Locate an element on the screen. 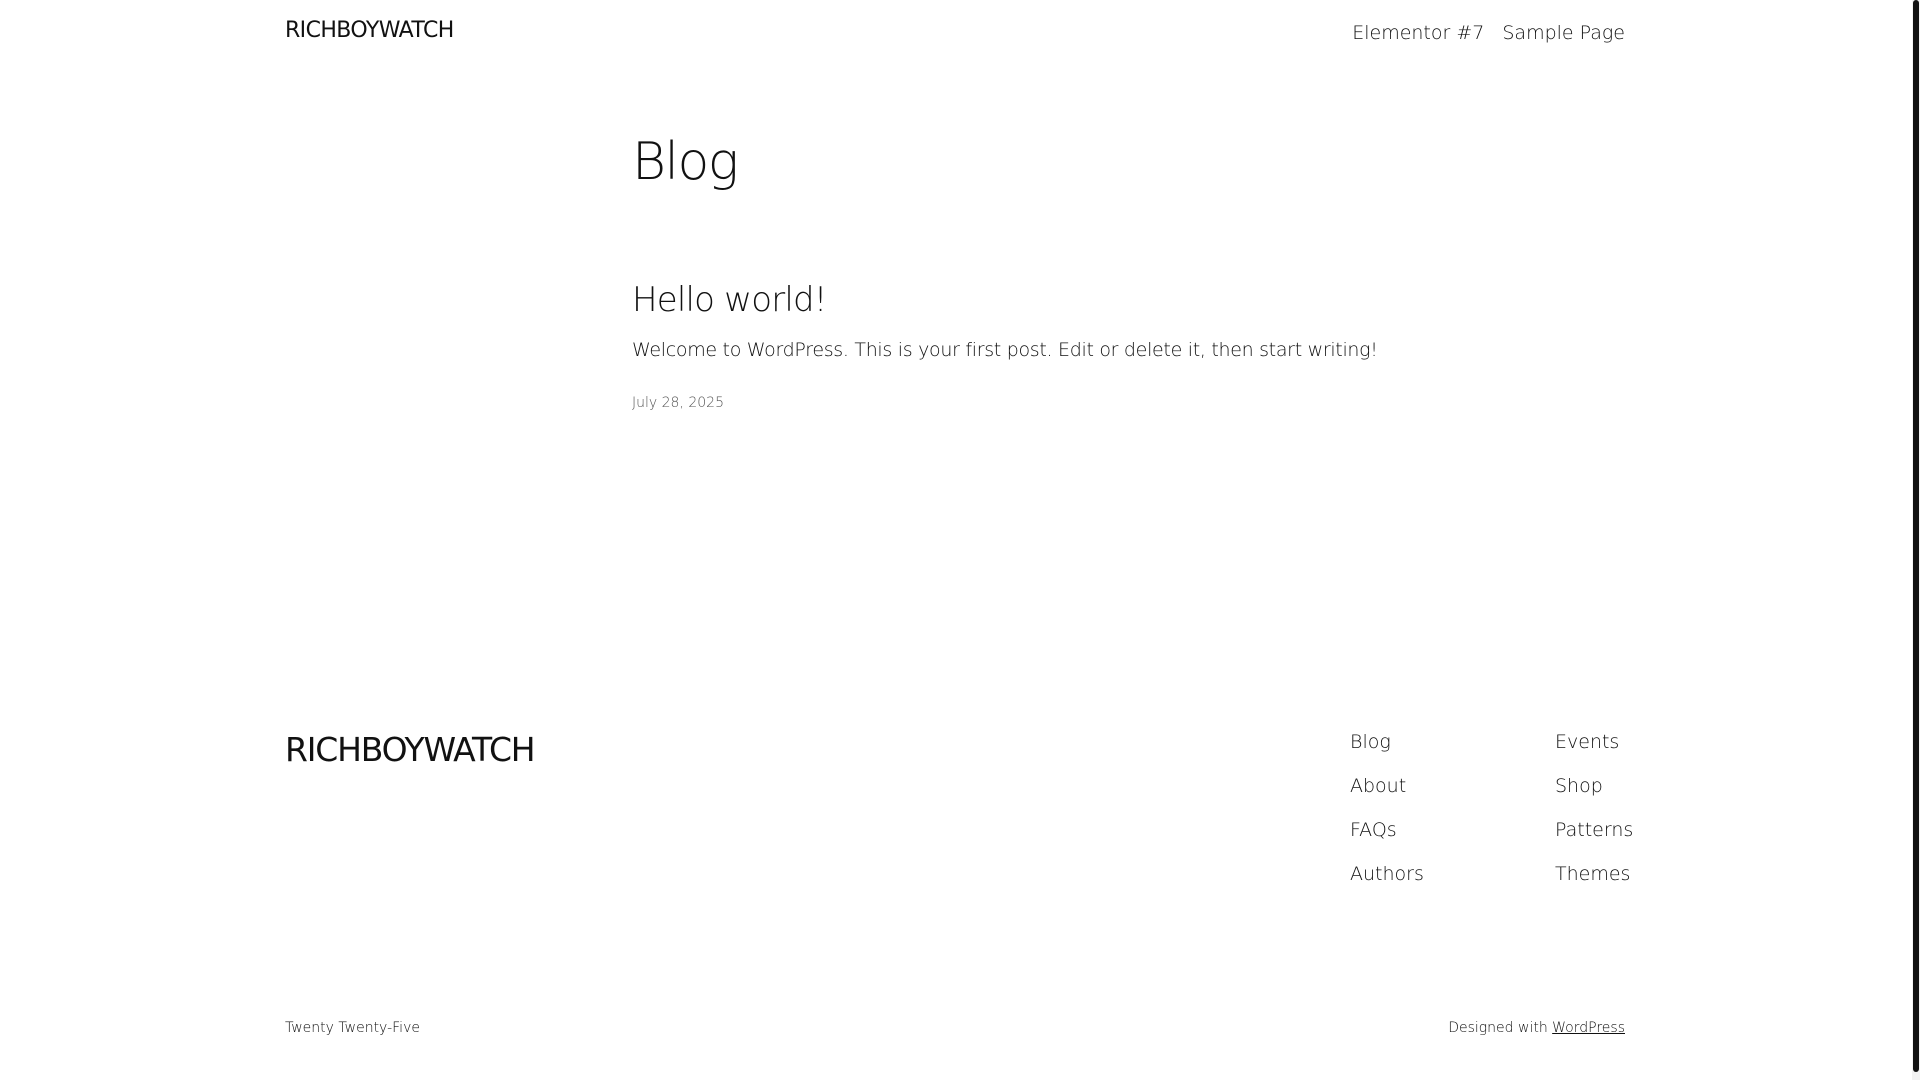 The height and width of the screenshot is (1080, 1920). footer-credit: Designed with WordPress is located at coordinates (1536, 1028).